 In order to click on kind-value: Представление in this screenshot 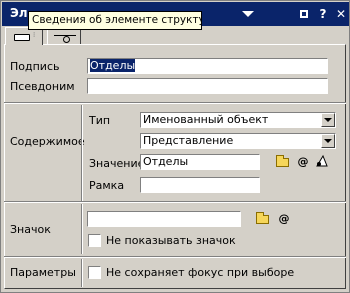, I will do `click(188, 140)`.